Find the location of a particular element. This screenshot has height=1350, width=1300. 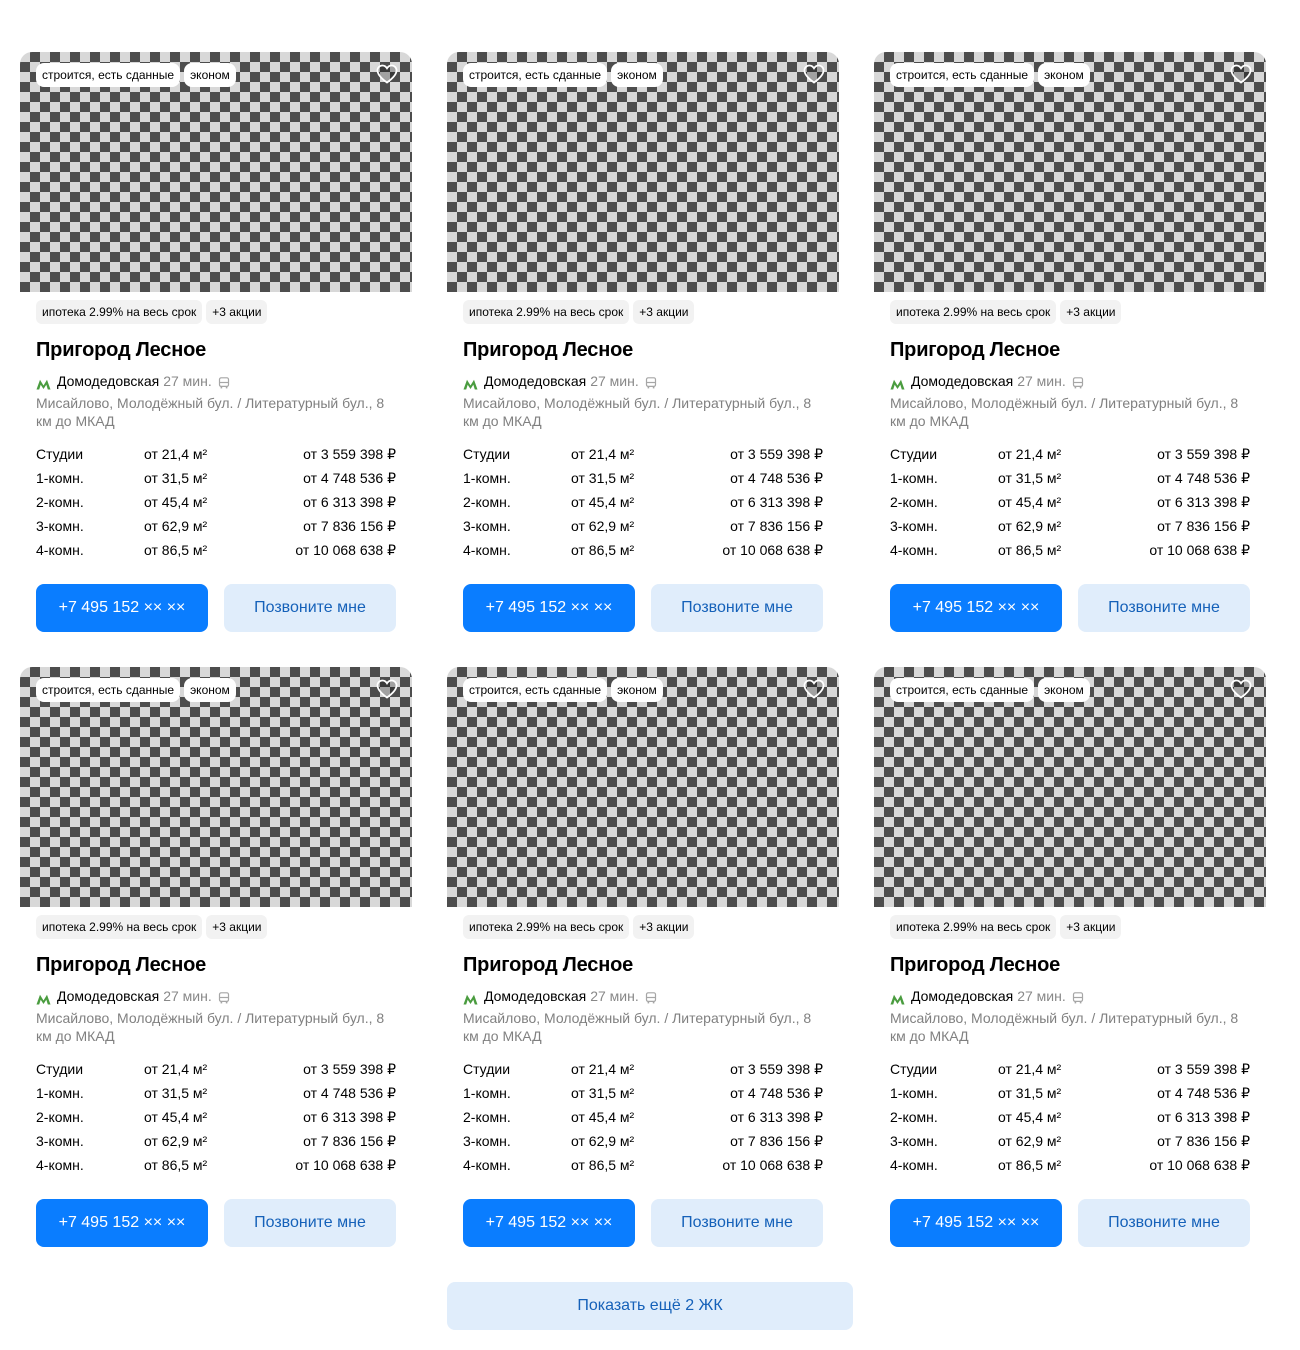

show-more-button: Показать ещё 2 ЖК is located at coordinates (650, 1306).